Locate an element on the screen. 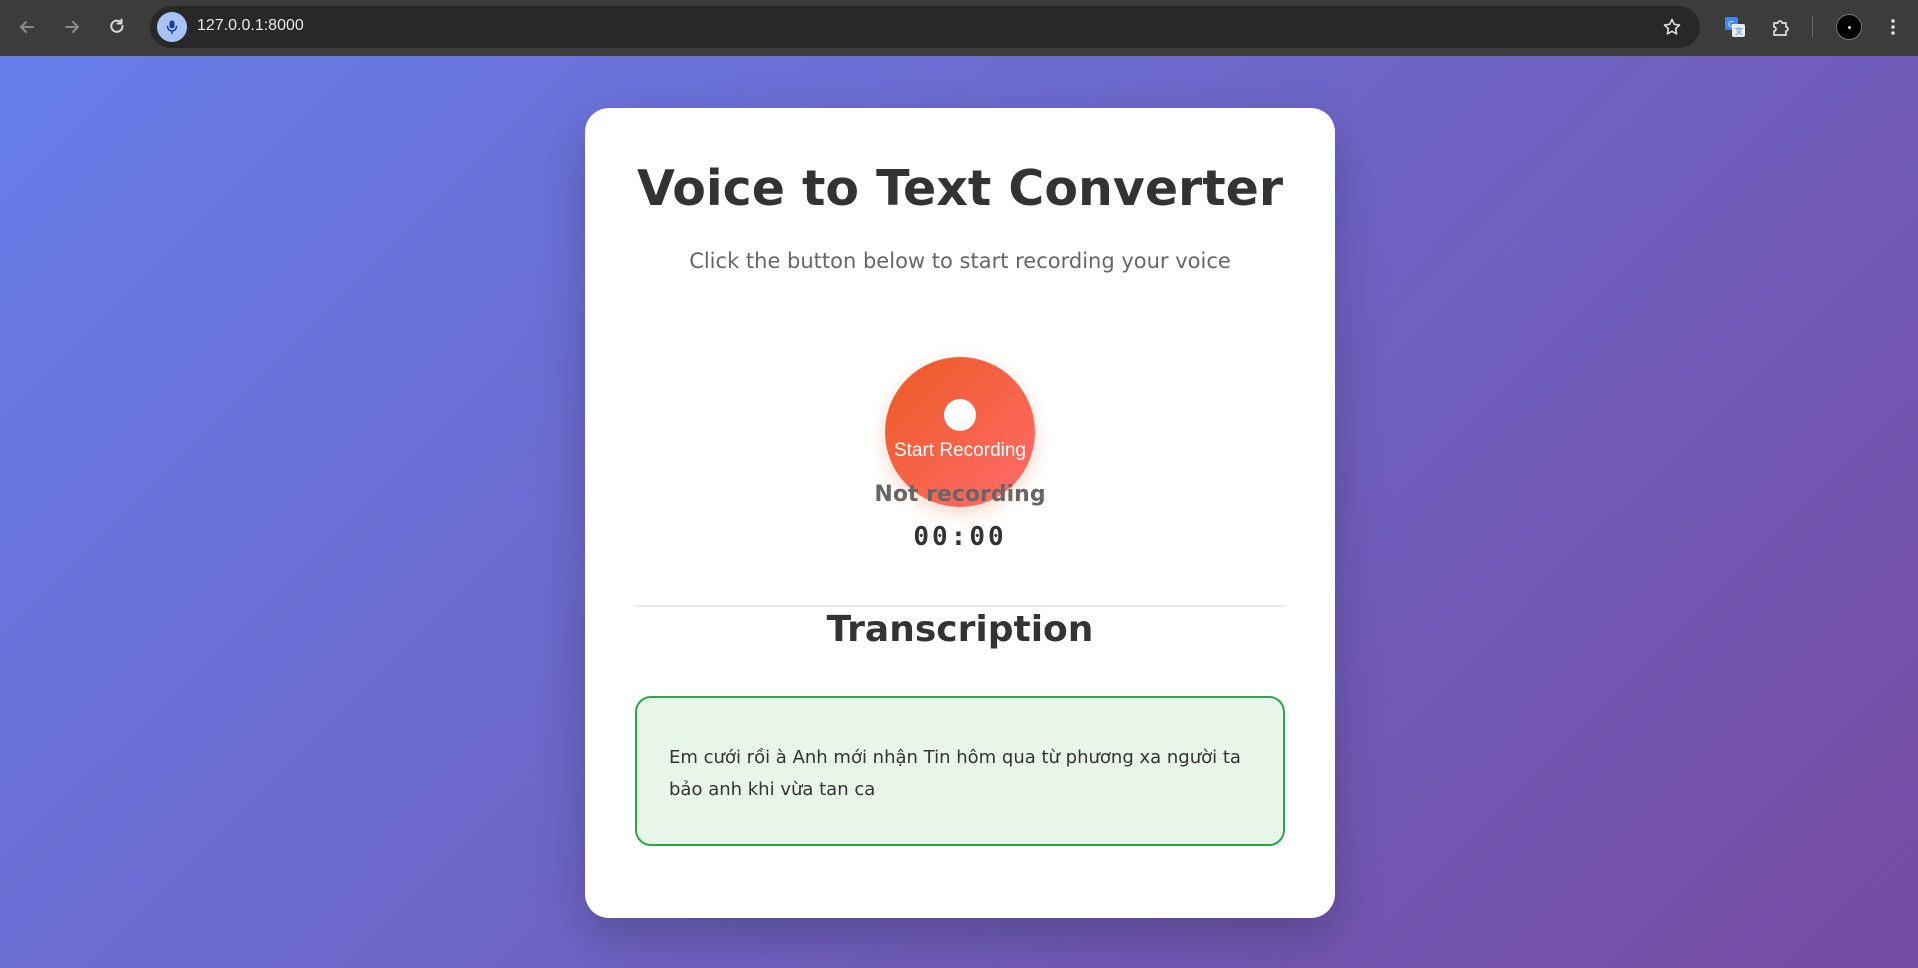  site-info-button is located at coordinates (172, 27).